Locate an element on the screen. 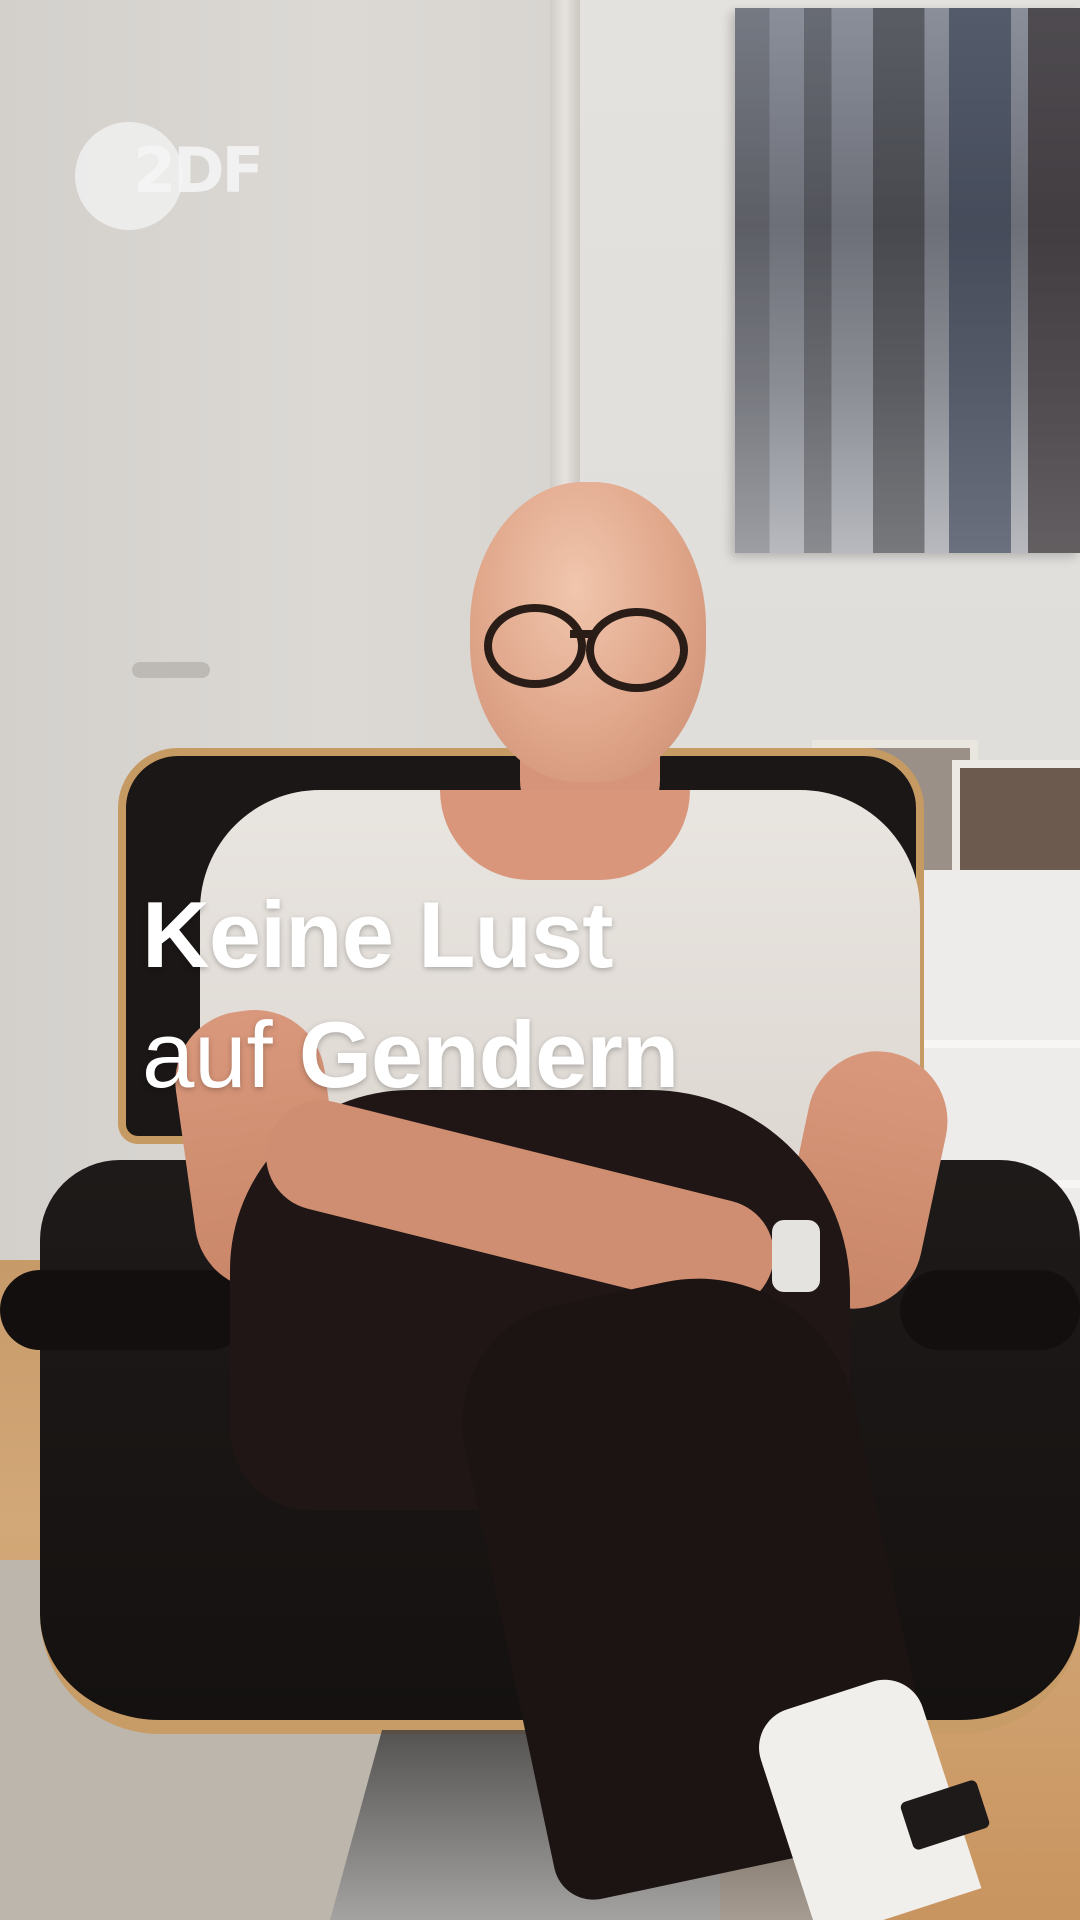 This screenshot has width=1080, height=1920. zdf-logo: 2DF is located at coordinates (170, 177).